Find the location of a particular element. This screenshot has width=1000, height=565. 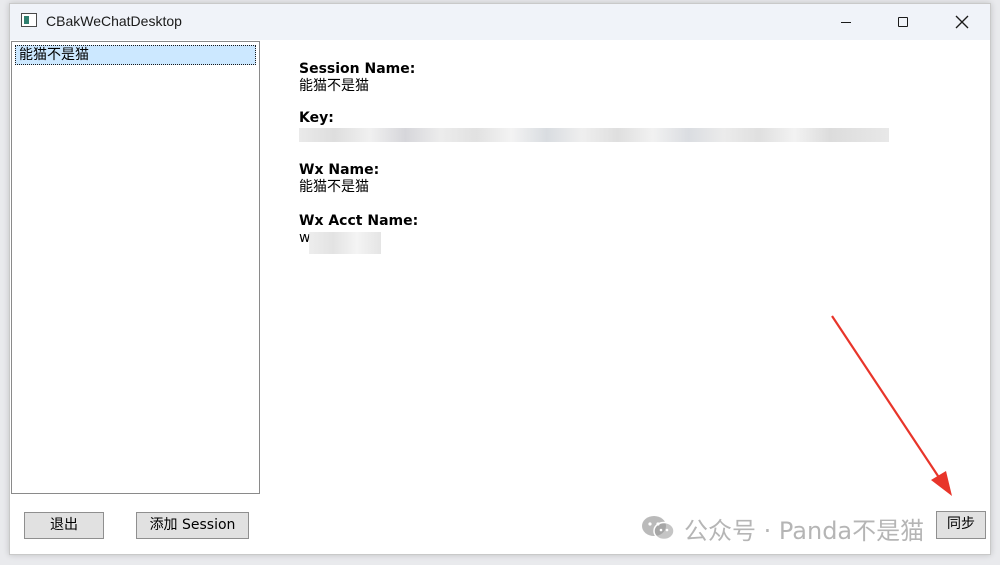

watermark-text: 公众号 · Panda不是猫 is located at coordinates (804, 530).